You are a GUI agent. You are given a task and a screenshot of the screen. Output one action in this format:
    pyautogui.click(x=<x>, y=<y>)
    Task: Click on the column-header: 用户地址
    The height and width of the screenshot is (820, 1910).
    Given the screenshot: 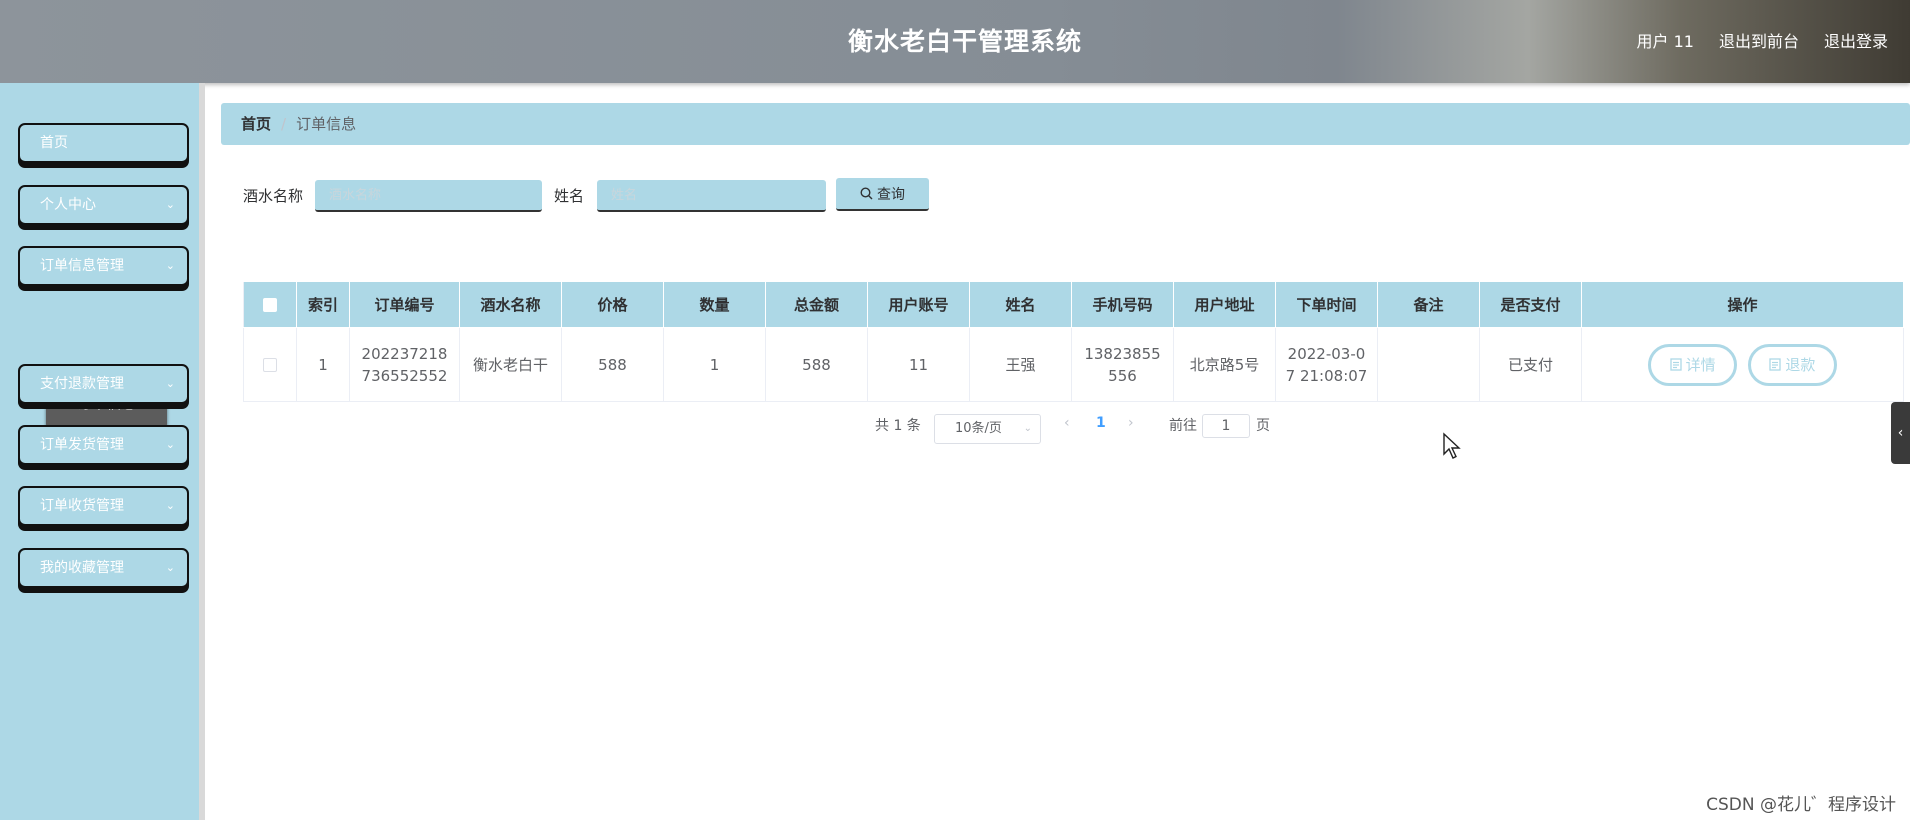 What is the action you would take?
    pyautogui.click(x=1224, y=304)
    